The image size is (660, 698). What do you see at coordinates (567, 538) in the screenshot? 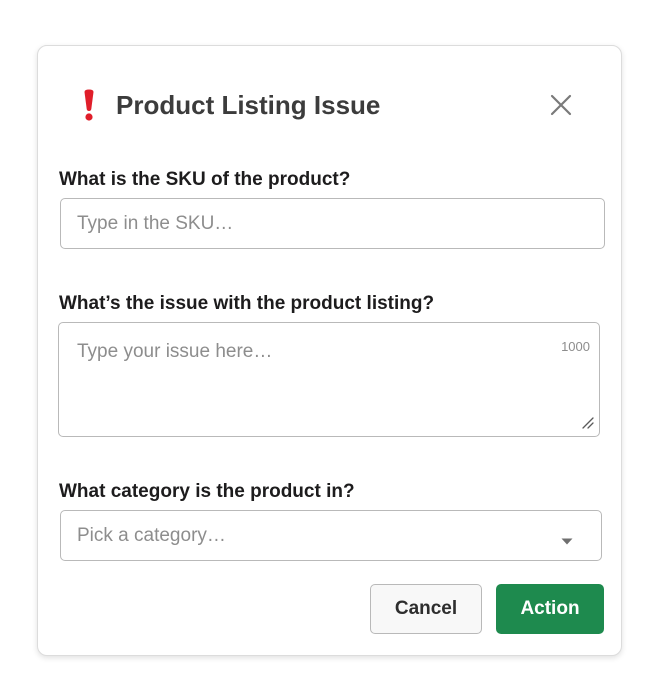
I see `caret-down-icon` at bounding box center [567, 538].